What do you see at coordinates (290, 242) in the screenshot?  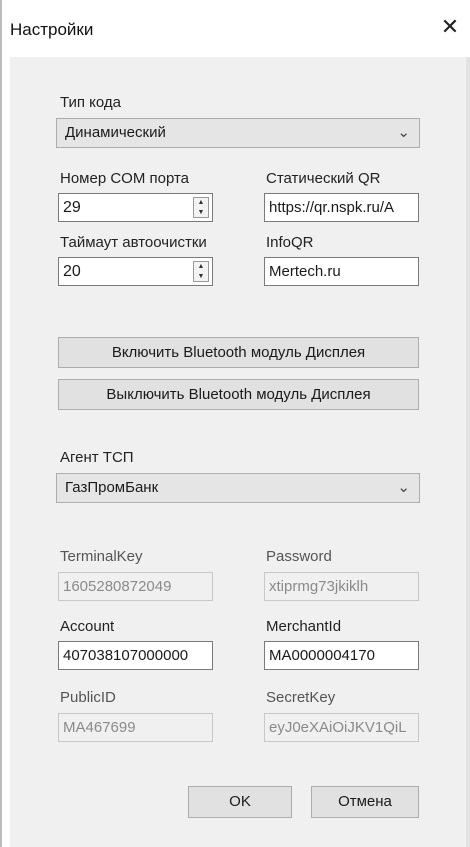 I see `info-qr-label: InfoQR` at bounding box center [290, 242].